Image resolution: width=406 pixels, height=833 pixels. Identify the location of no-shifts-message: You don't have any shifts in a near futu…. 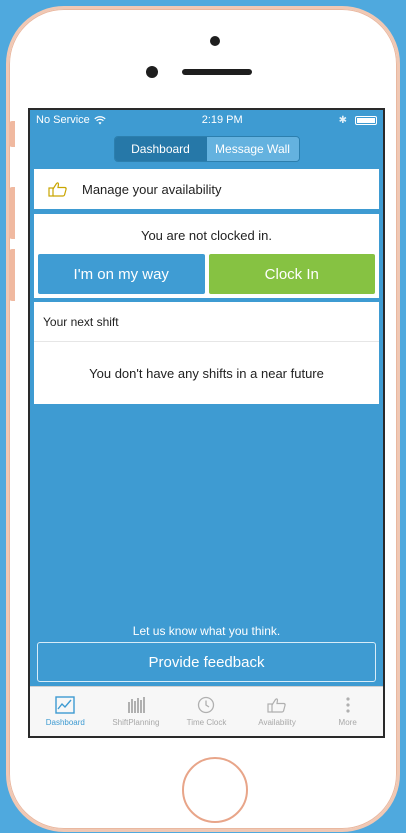
(206, 373).